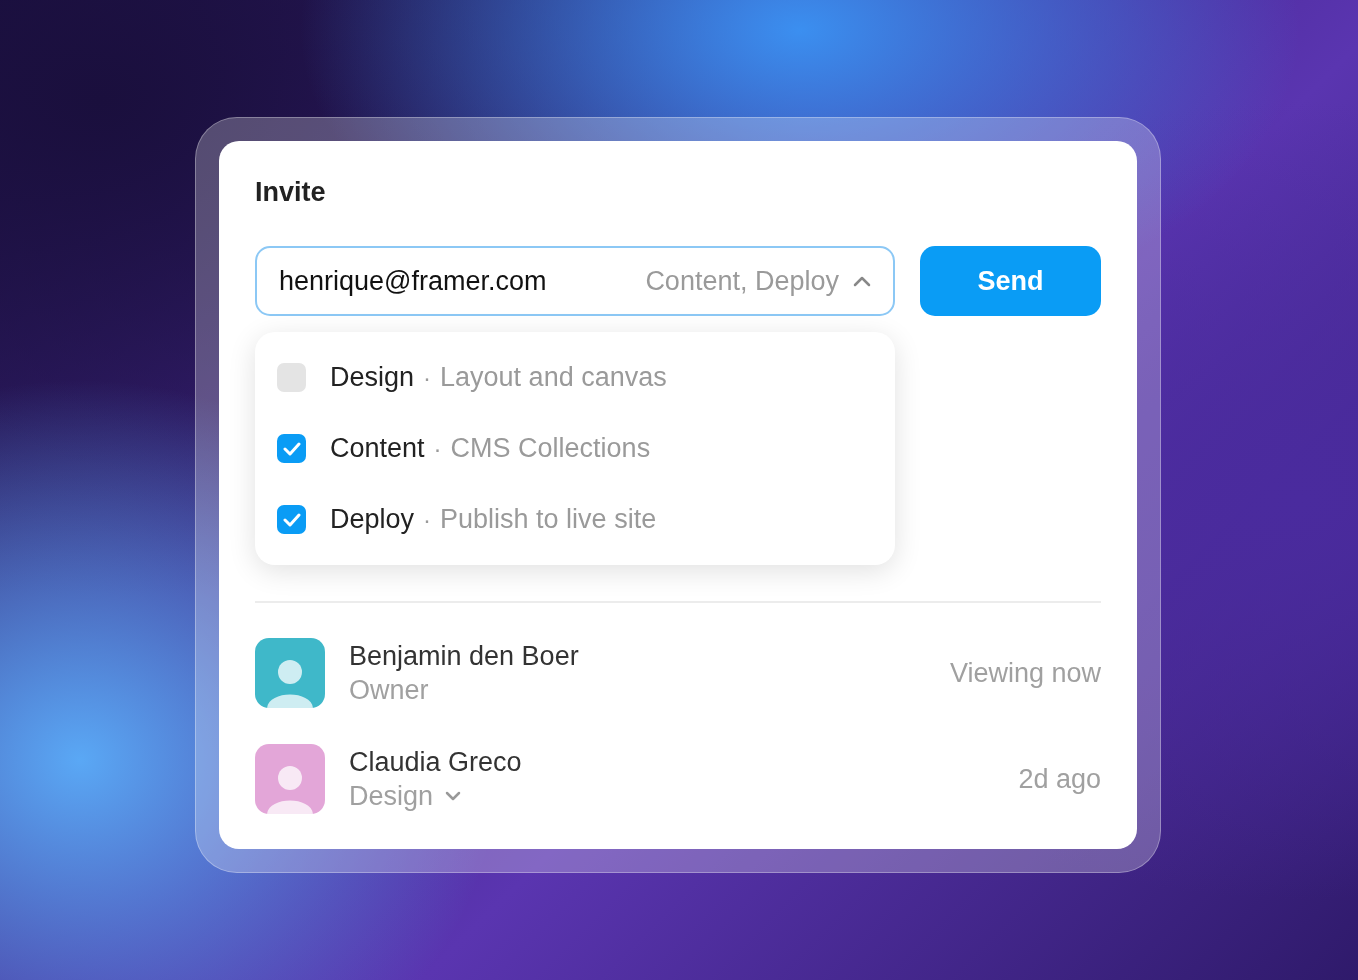 The height and width of the screenshot is (980, 1358). Describe the element at coordinates (1059, 779) in the screenshot. I see `activity-status: 2d ago` at that location.